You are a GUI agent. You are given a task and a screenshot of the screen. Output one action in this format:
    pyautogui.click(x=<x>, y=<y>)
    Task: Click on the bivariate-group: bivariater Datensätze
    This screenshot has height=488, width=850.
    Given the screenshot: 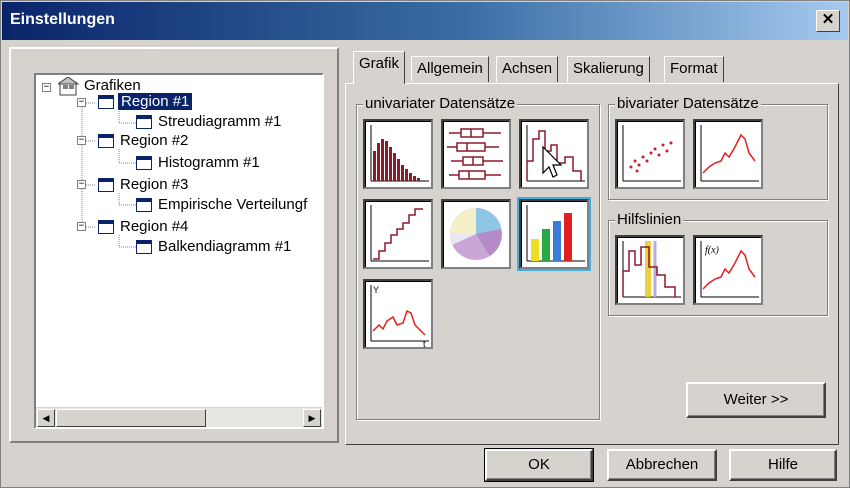 What is the action you would take?
    pyautogui.click(x=718, y=147)
    